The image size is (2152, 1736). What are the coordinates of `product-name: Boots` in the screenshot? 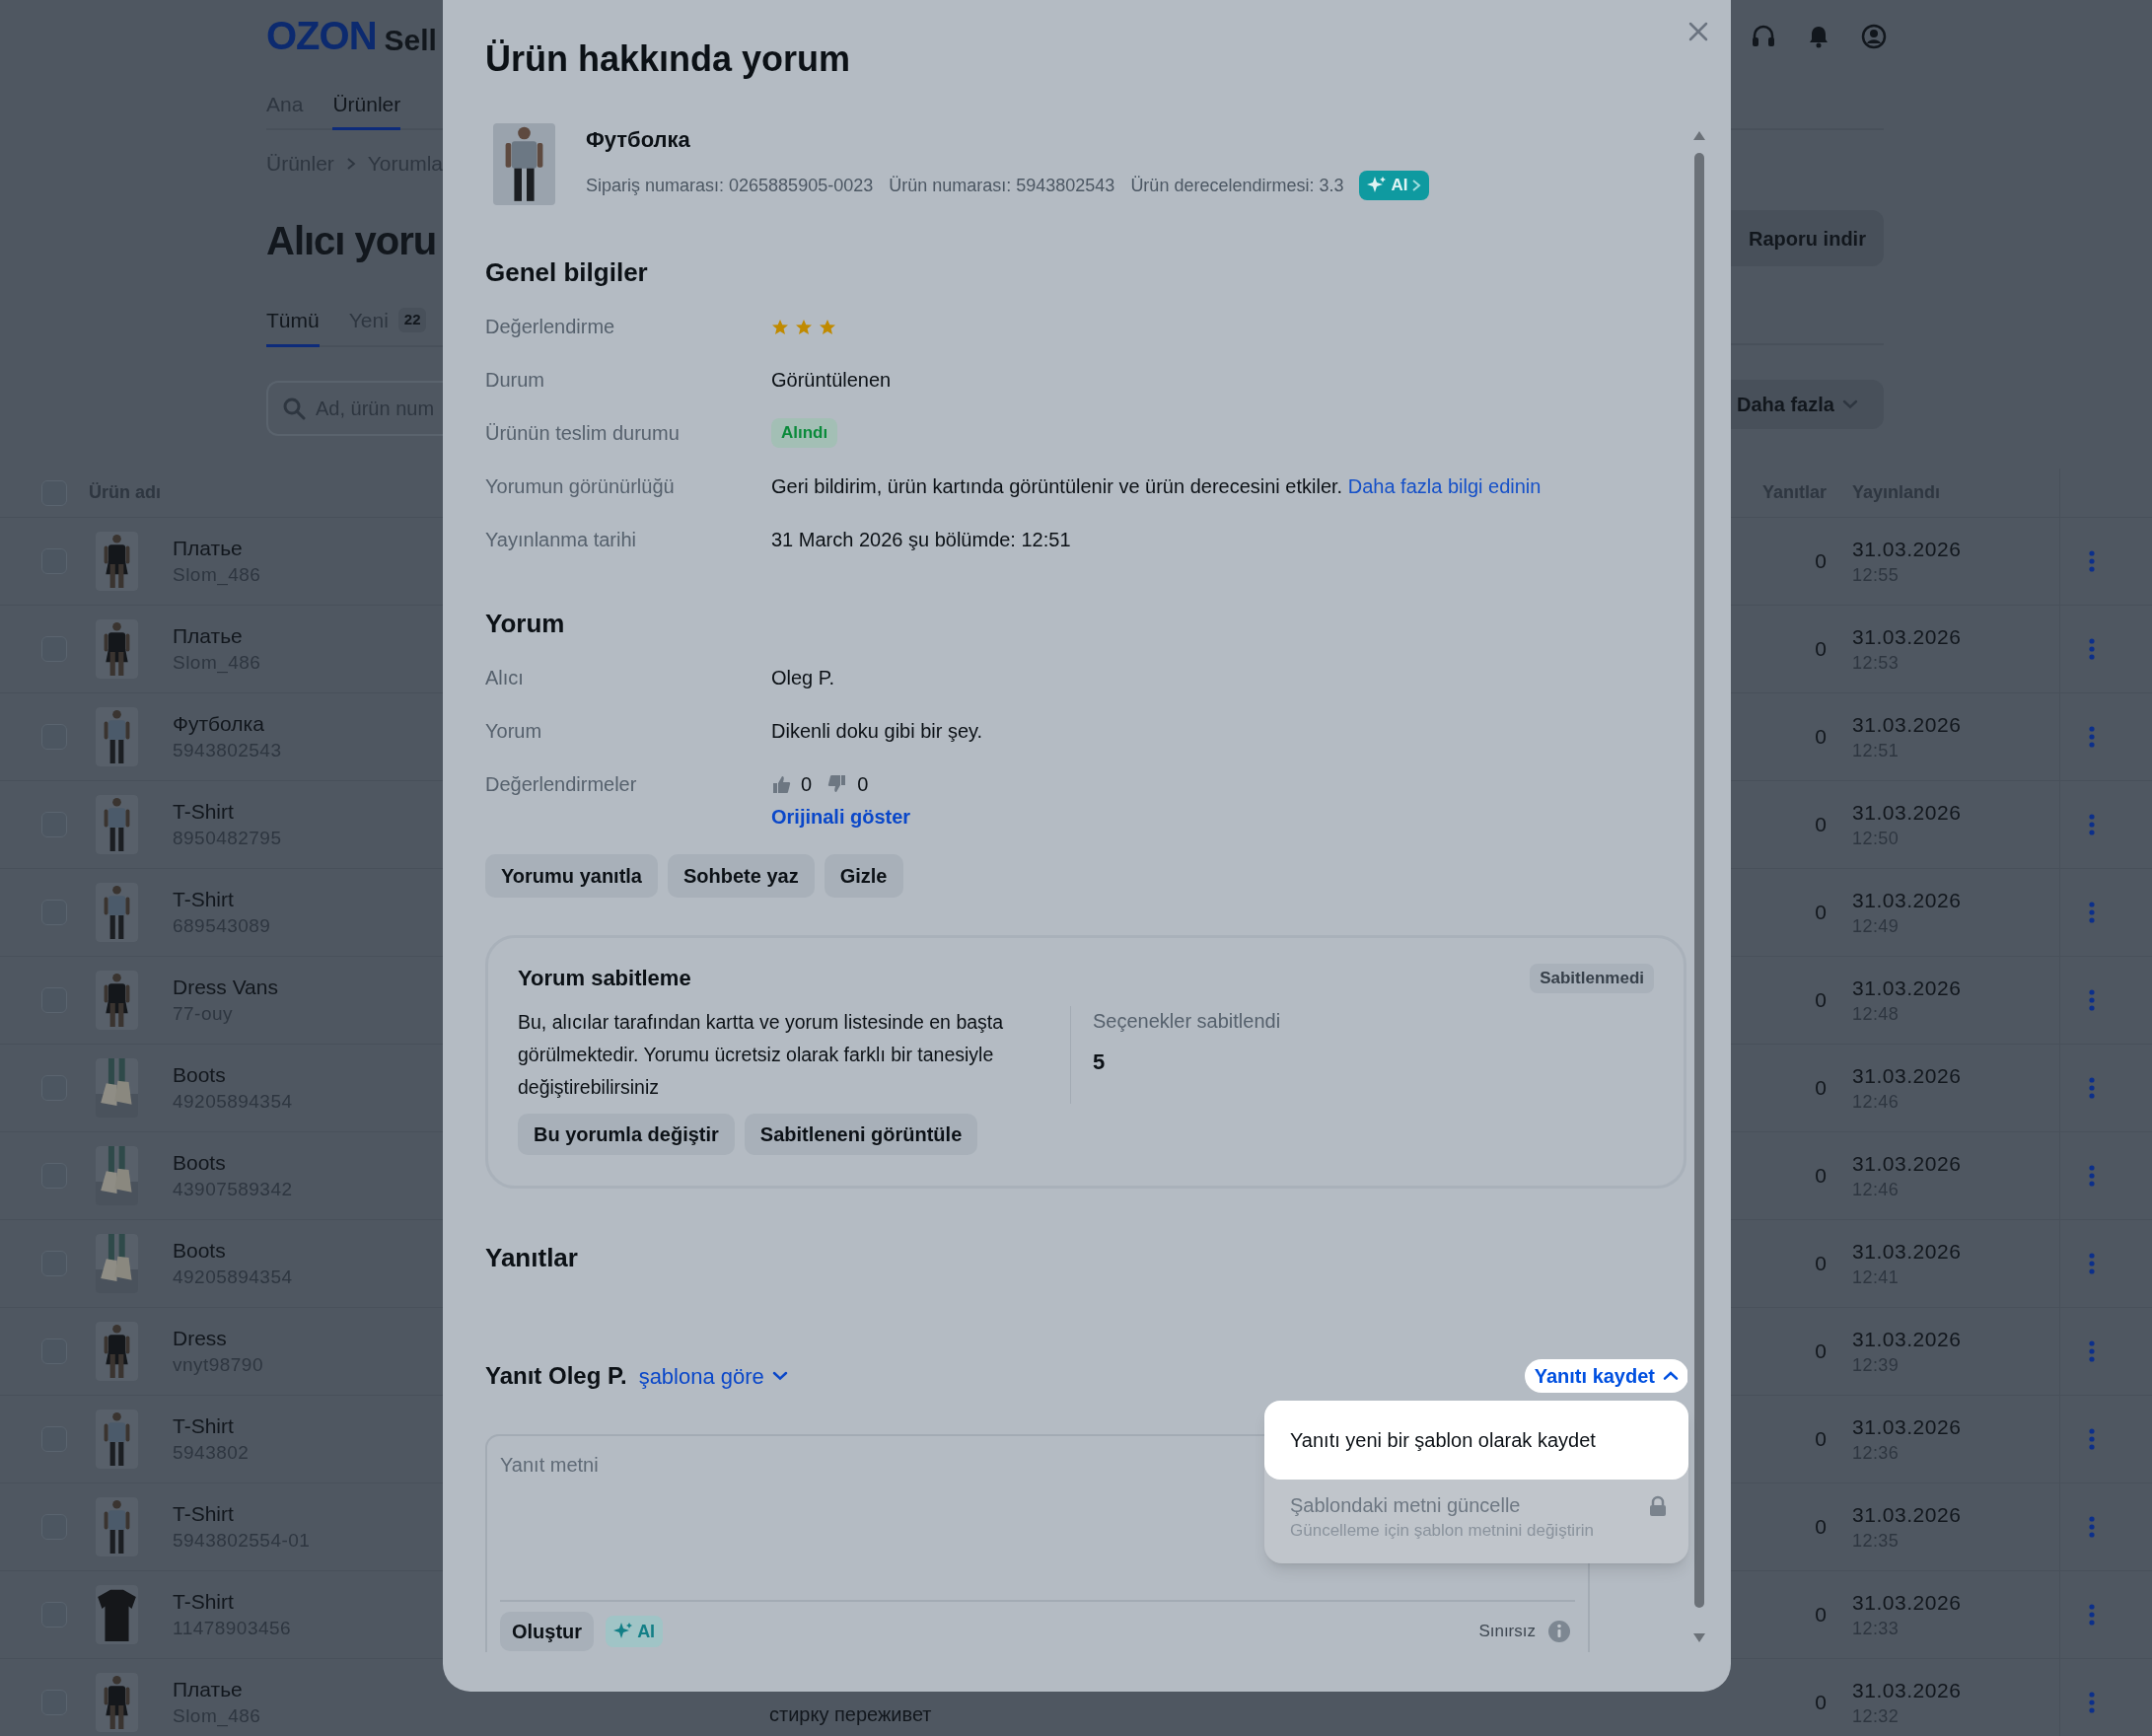 It's located at (200, 1251).